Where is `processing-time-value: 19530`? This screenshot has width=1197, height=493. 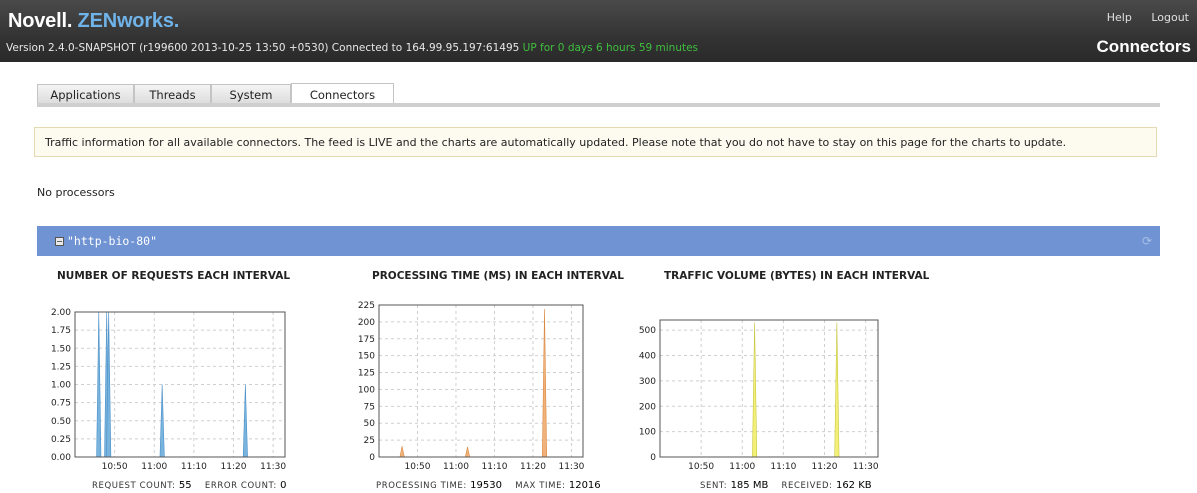 processing-time-value: 19530 is located at coordinates (486, 485).